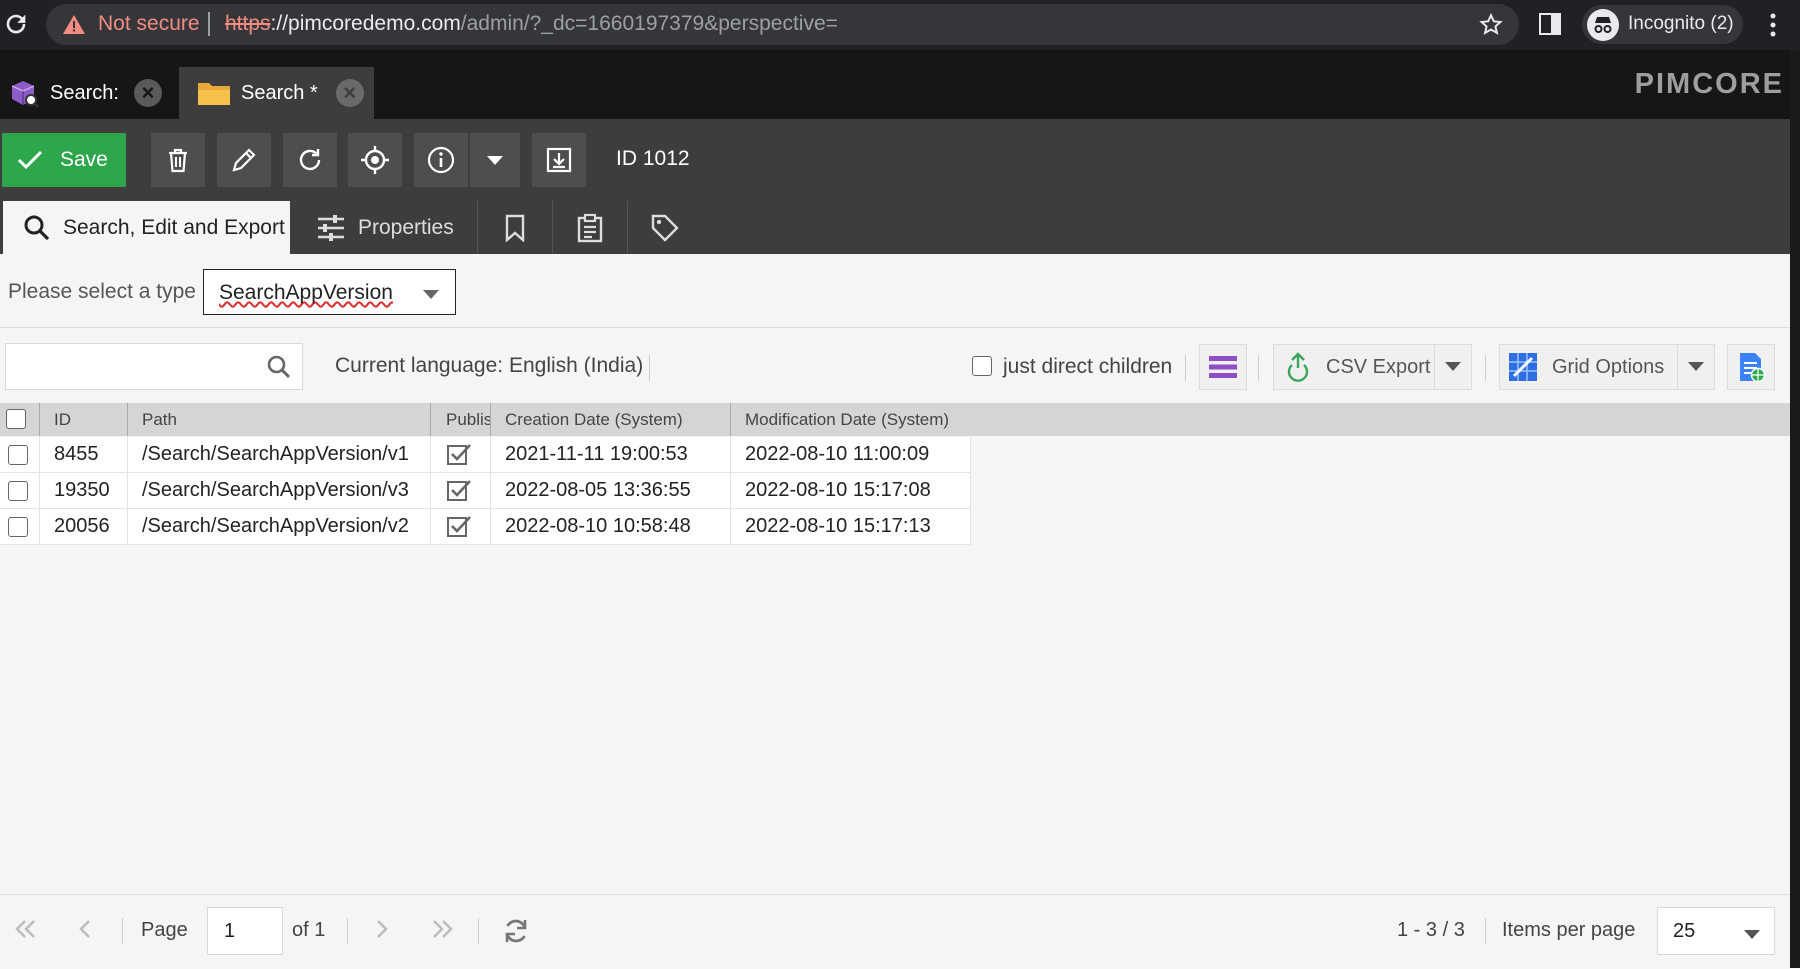 The height and width of the screenshot is (969, 1800). What do you see at coordinates (1550, 24) in the screenshot?
I see `side-panel-icon` at bounding box center [1550, 24].